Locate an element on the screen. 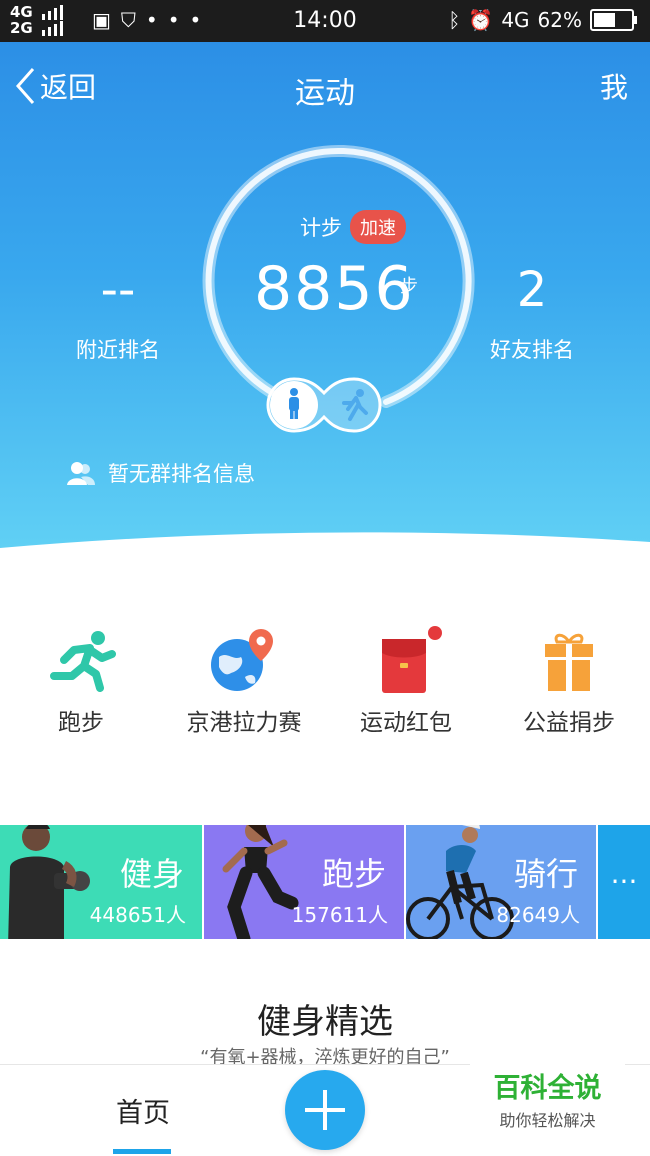 The image size is (650, 1156). notification-dot is located at coordinates (435, 633).